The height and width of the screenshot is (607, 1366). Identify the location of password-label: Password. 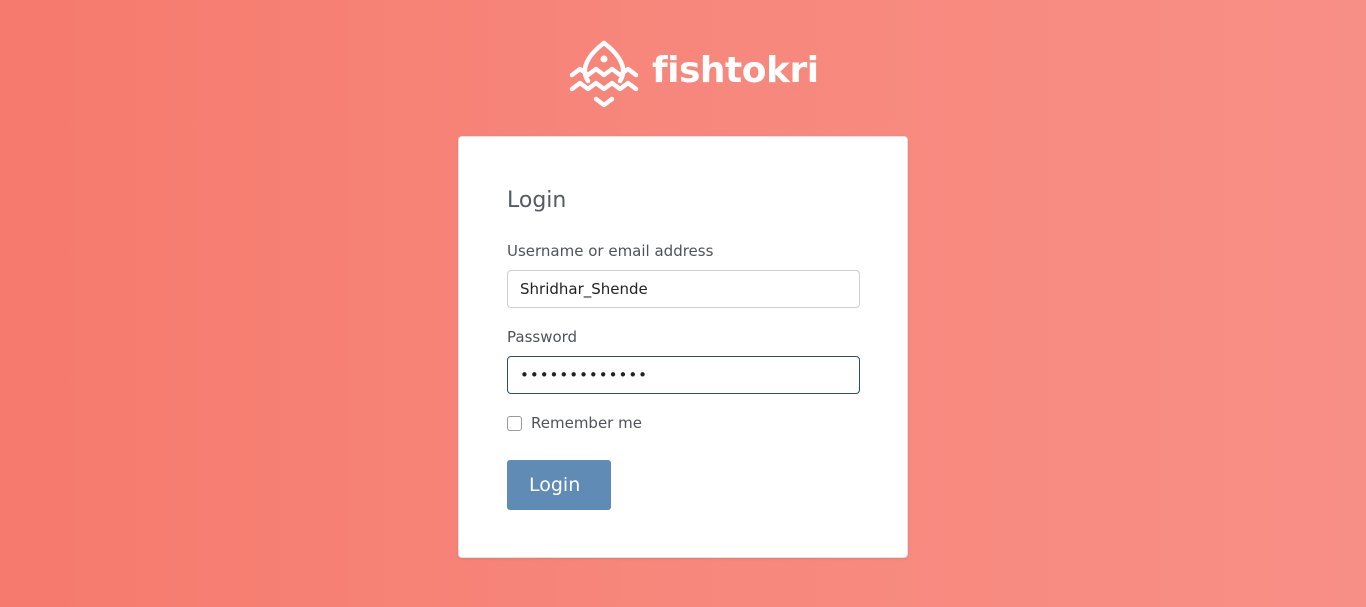
(542, 337).